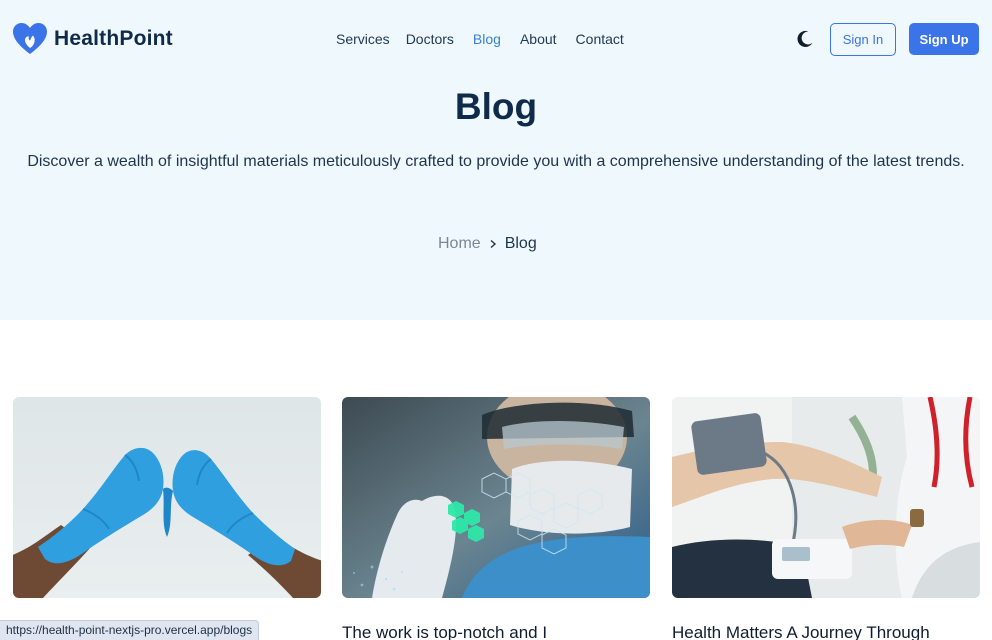 This screenshot has height=640, width=992. What do you see at coordinates (487, 39) in the screenshot?
I see `nav-blog: Blog` at bounding box center [487, 39].